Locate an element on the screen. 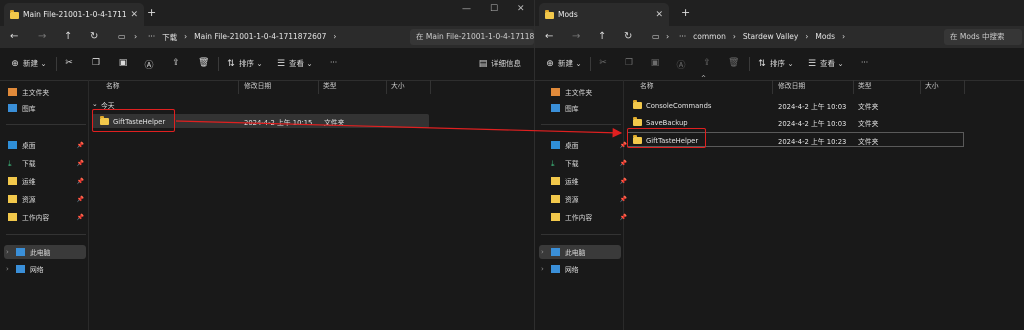 The width and height of the screenshot is (1024, 330). arrow-annotation is located at coordinates (399, 129).